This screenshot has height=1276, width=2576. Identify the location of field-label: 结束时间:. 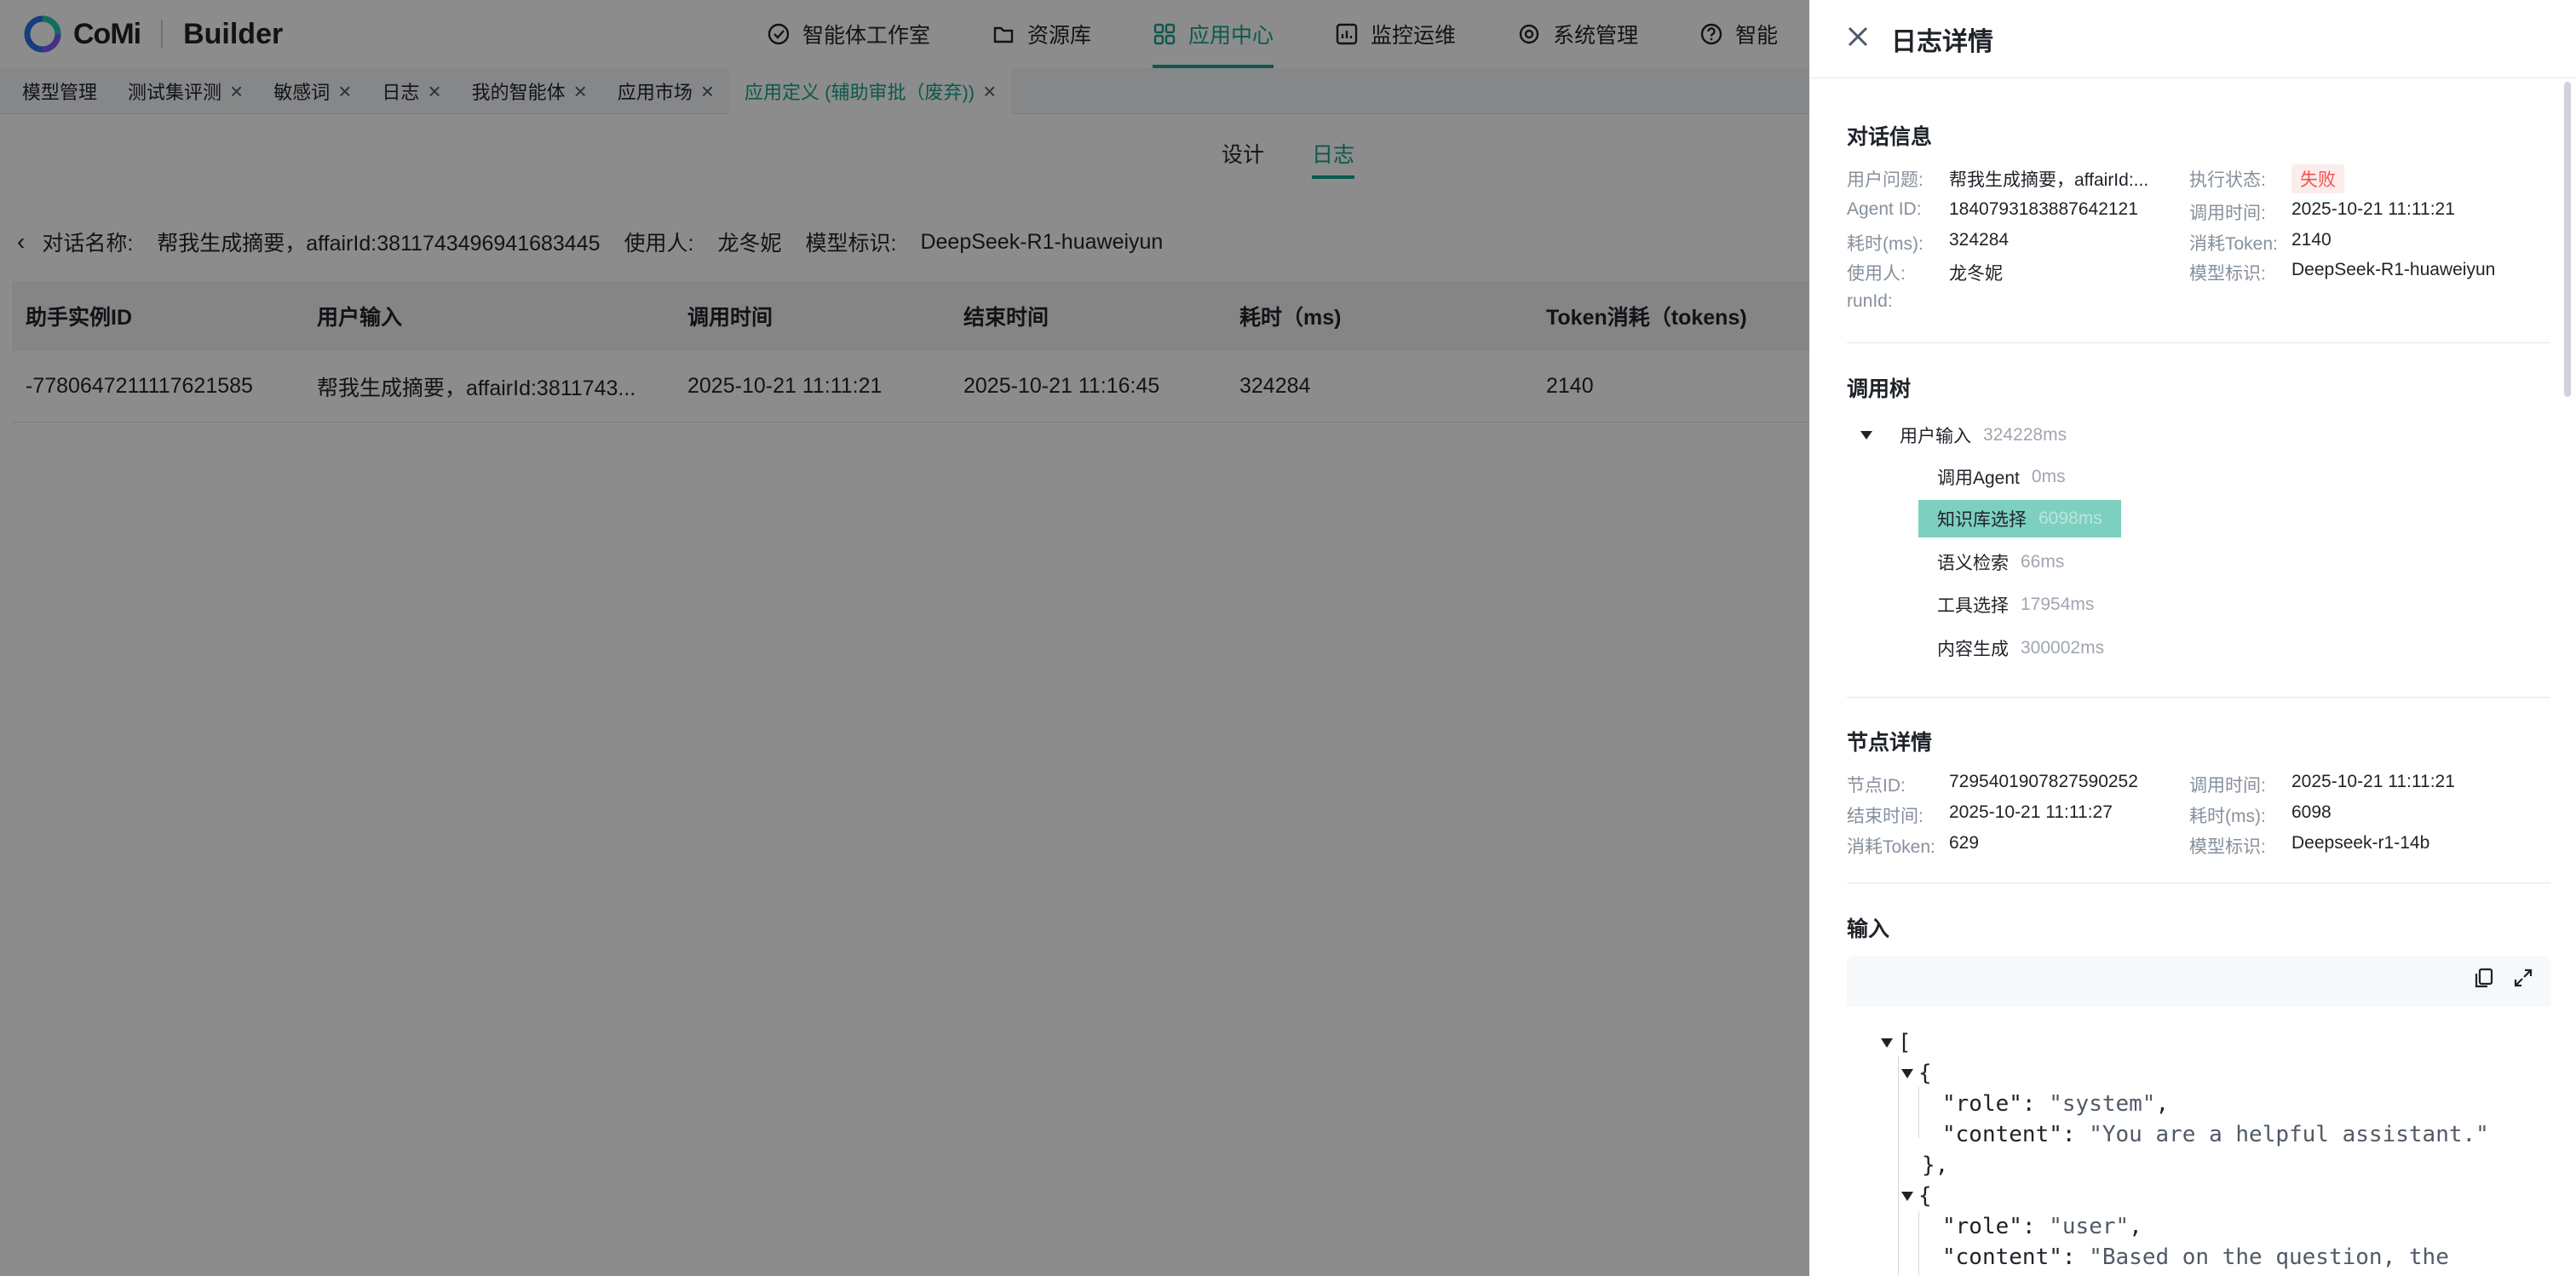
(1885, 816).